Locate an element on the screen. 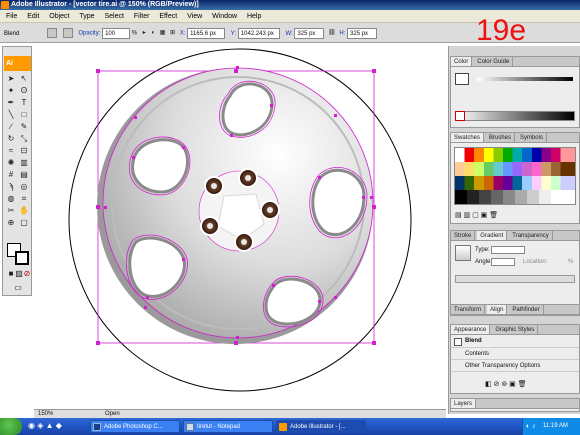  grid-icon: ▦ is located at coordinates (163, 33).